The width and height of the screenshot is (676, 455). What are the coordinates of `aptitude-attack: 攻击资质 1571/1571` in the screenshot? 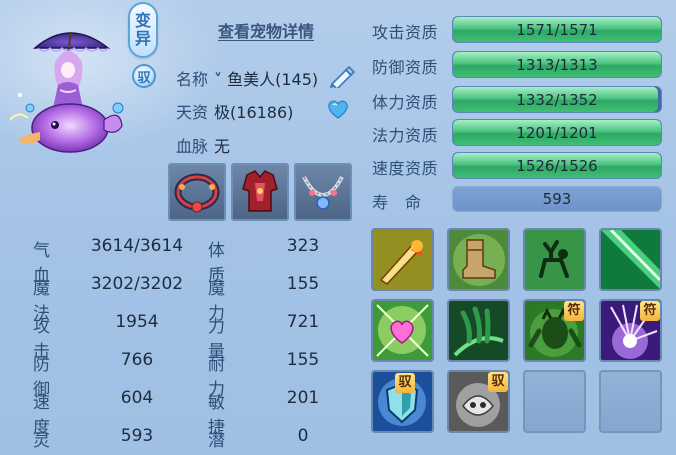 It's located at (518, 30).